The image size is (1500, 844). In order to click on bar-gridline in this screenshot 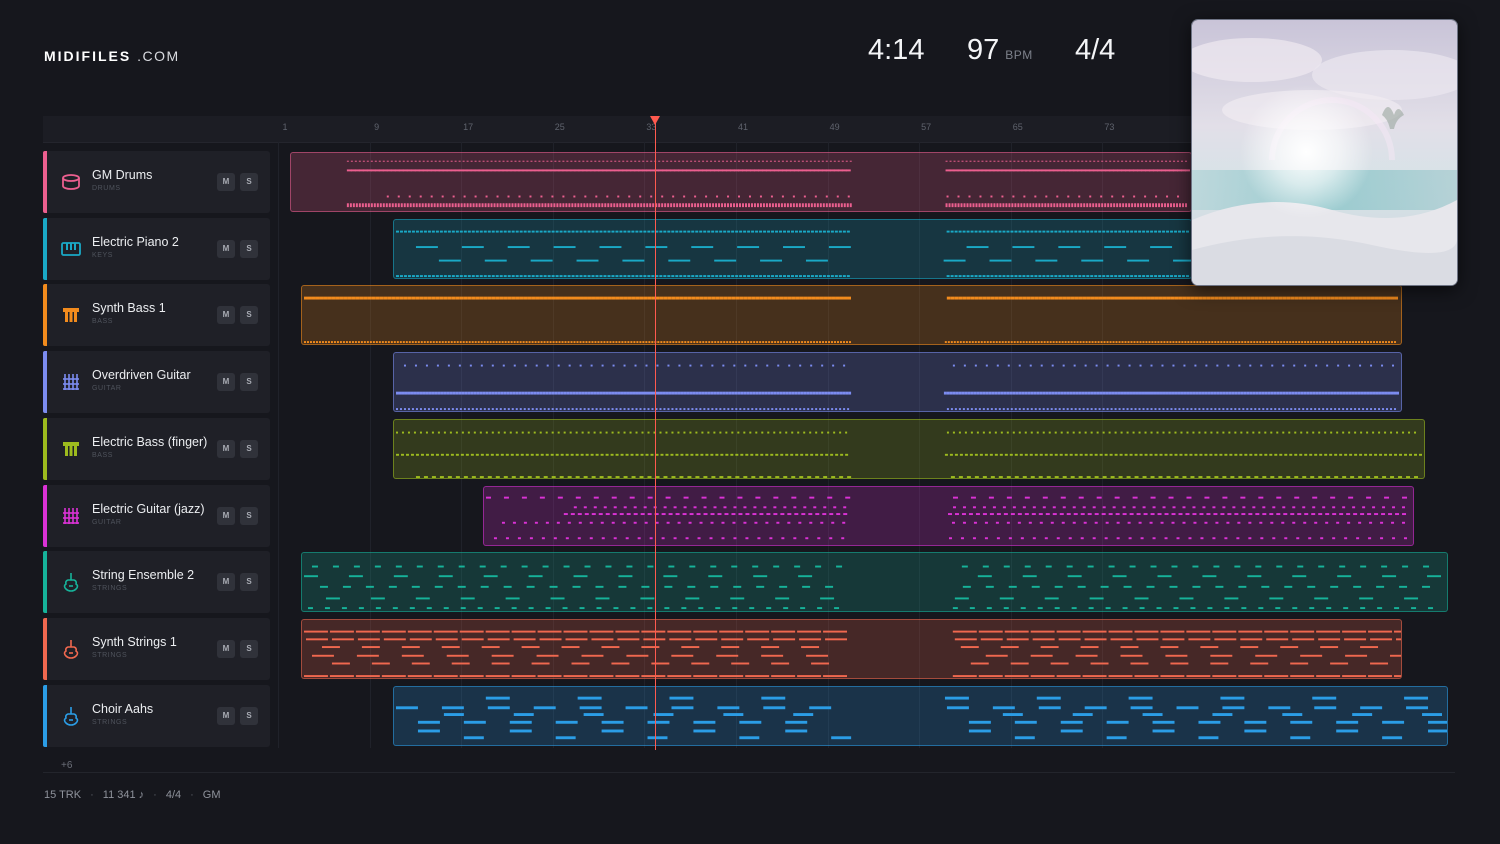, I will do `click(278, 445)`.